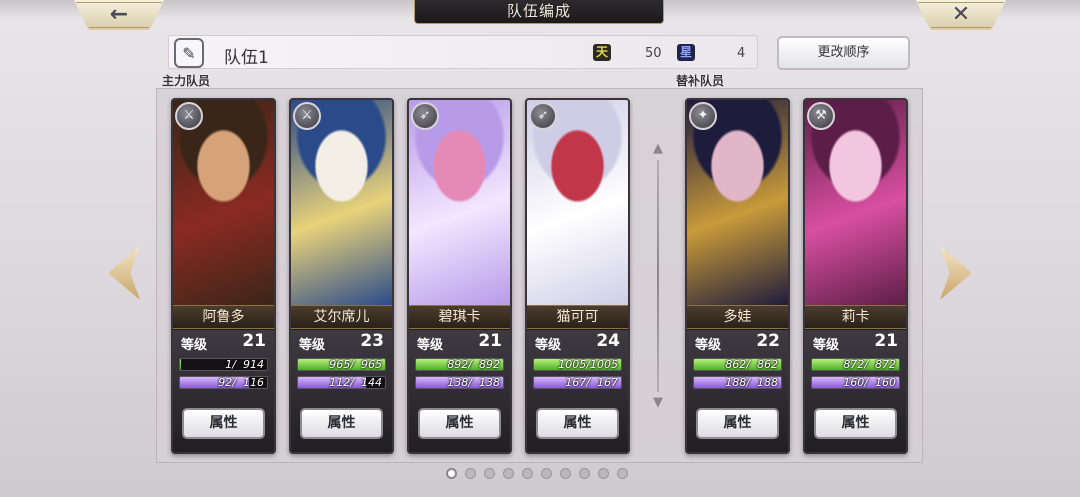 The height and width of the screenshot is (497, 1080). I want to click on member-card: ✦ 多娃 等级 22 862/ 862 188/ 188 属性, so click(737, 276).